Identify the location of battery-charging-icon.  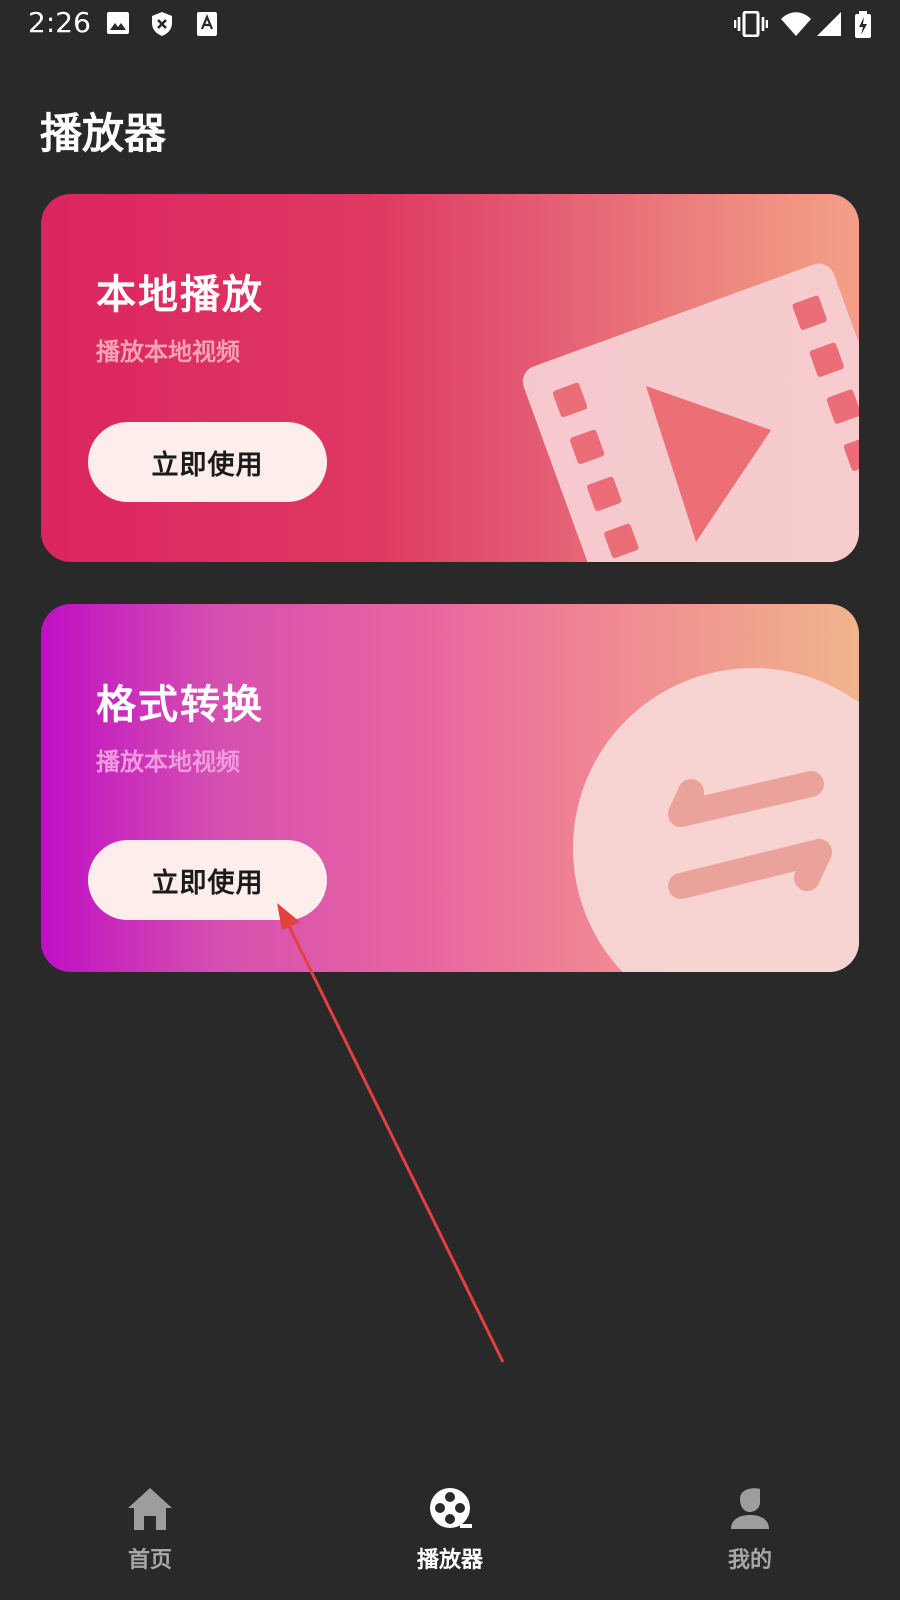
(863, 24).